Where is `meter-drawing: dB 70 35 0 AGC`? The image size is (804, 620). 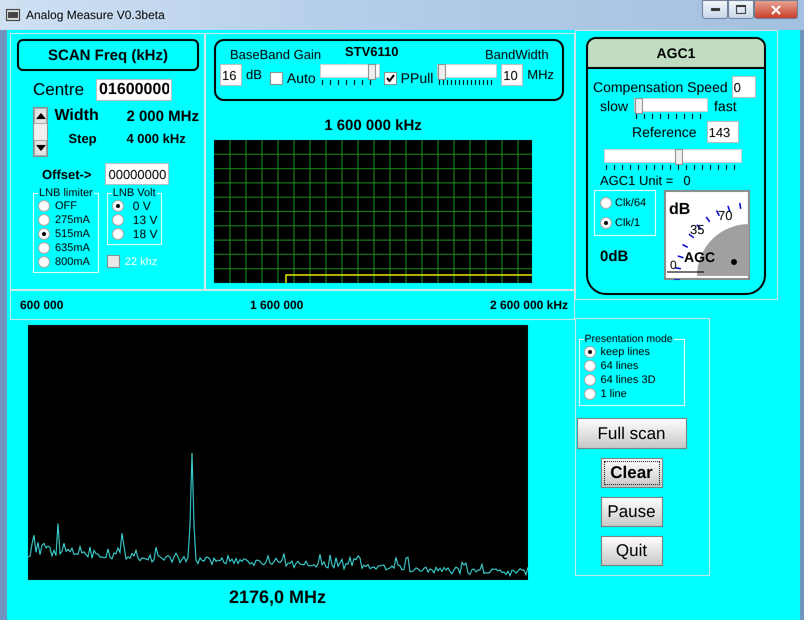 meter-drawing: dB 70 35 0 AGC is located at coordinates (707, 235).